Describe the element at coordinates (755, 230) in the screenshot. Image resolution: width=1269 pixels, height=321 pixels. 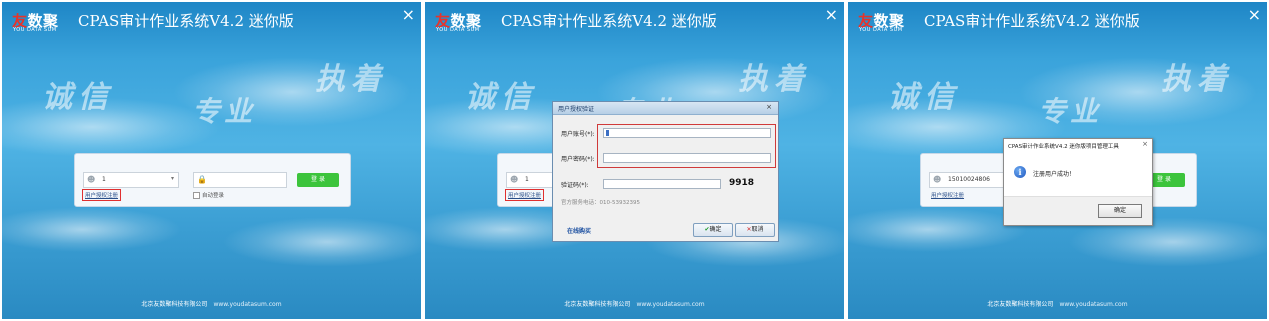
I see `cancel-button: ✕取消` at that location.